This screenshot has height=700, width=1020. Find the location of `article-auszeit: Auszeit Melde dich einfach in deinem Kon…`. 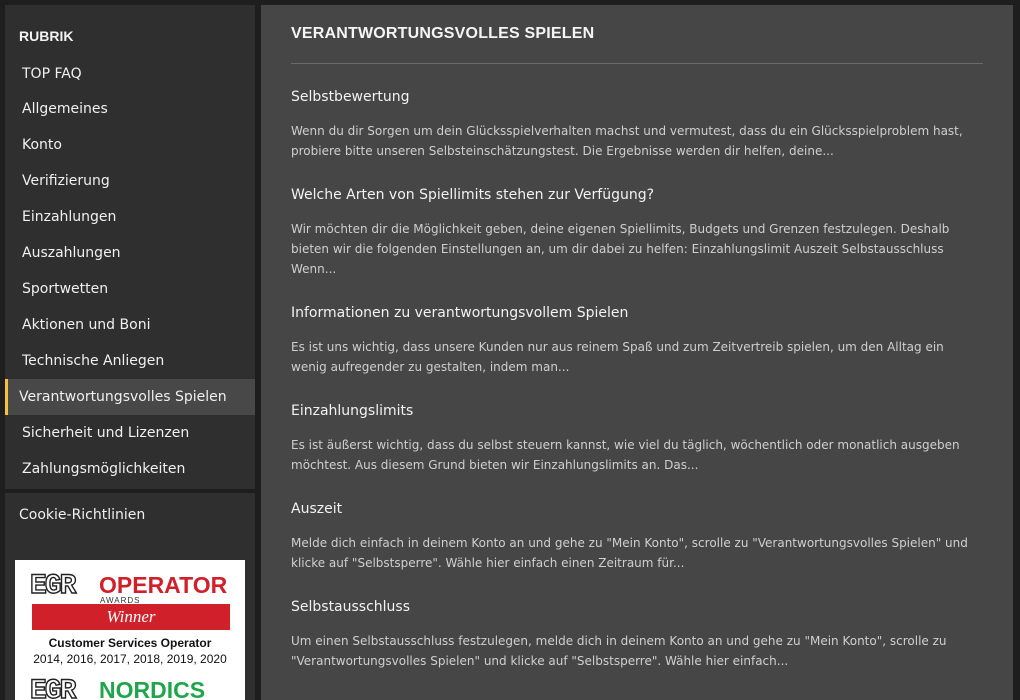

article-auszeit: Auszeit Melde dich einfach in deinem Kon… is located at coordinates (637, 536).